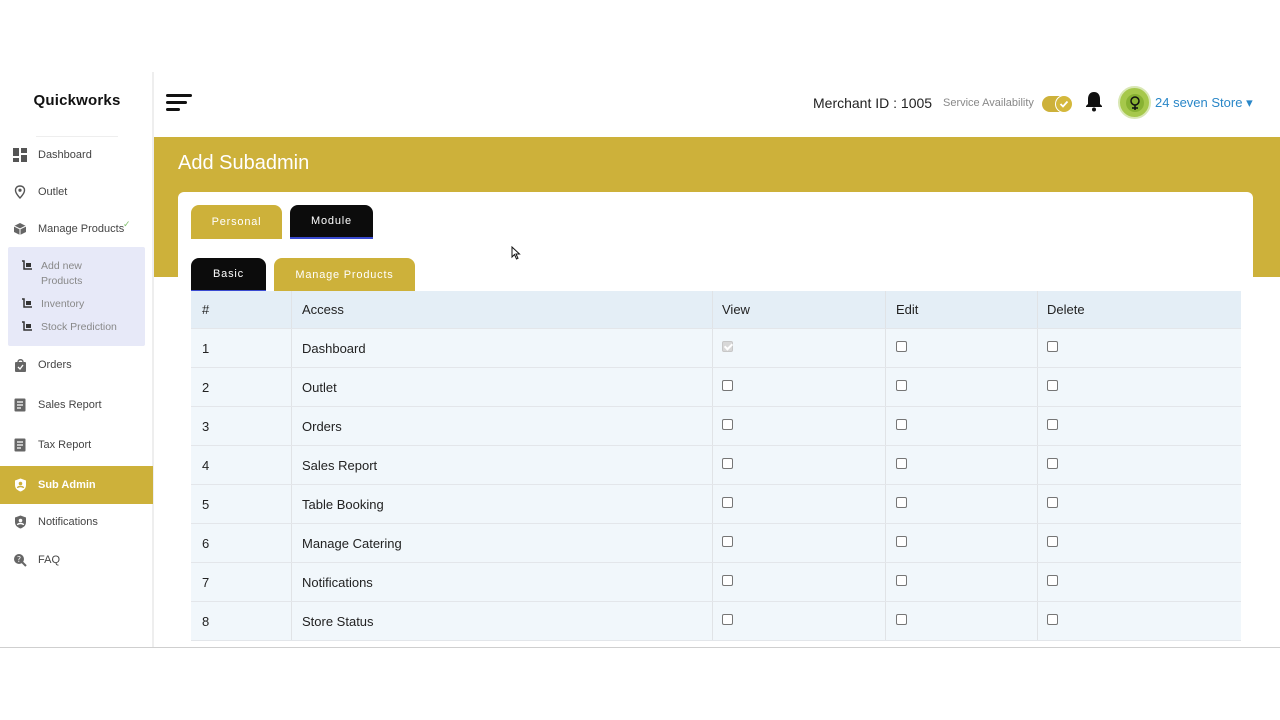 The image size is (1280, 720). Describe the element at coordinates (81, 229) in the screenshot. I see `sidebar-item-label: Manage Products` at that location.